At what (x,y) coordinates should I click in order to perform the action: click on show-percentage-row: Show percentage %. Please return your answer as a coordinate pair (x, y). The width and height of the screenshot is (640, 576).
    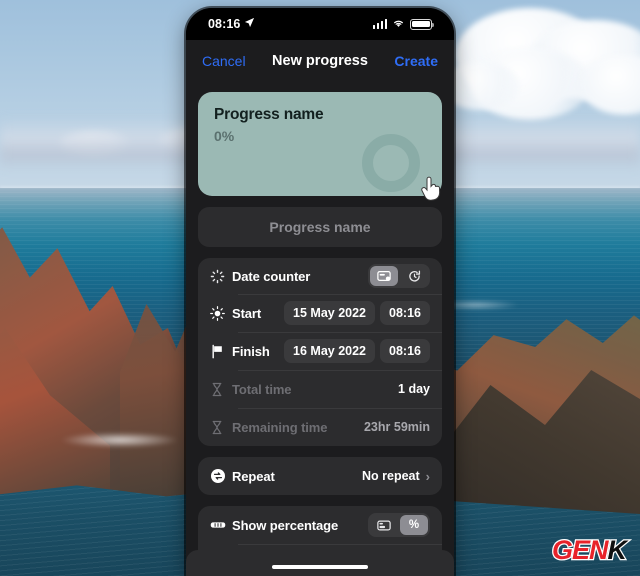
    Looking at the image, I should click on (320, 525).